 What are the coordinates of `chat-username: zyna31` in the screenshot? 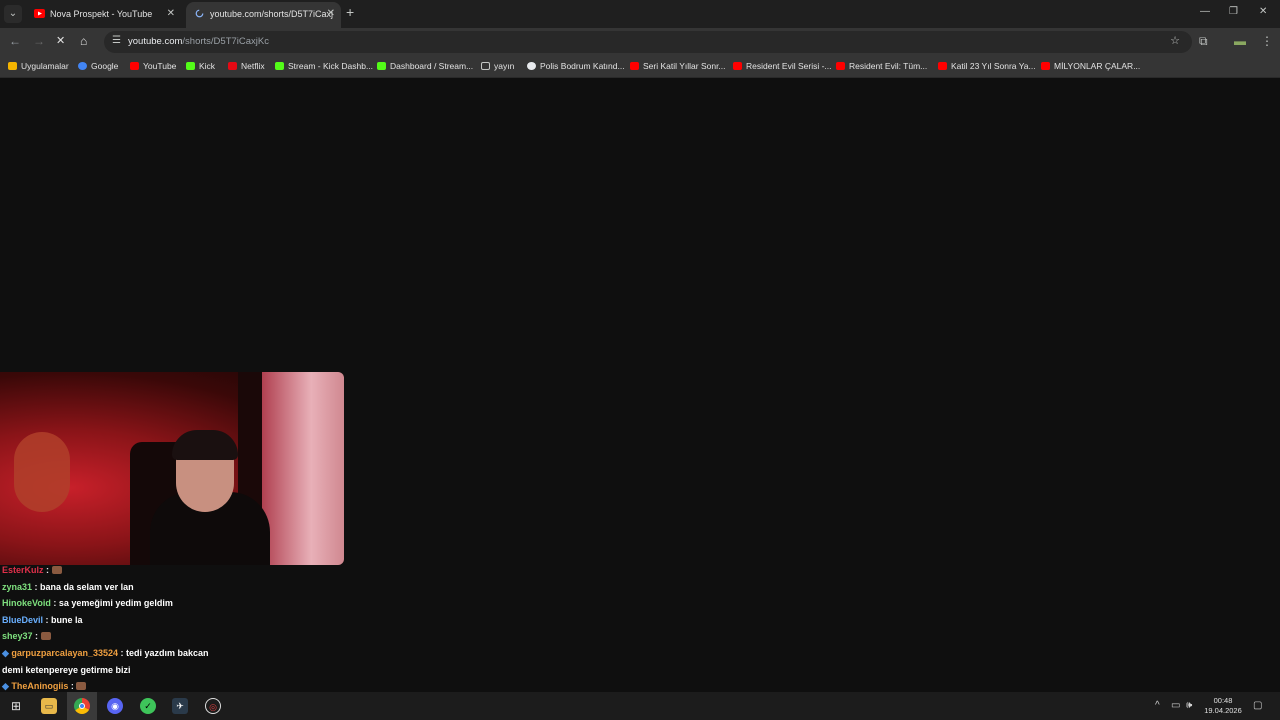 It's located at (17, 586).